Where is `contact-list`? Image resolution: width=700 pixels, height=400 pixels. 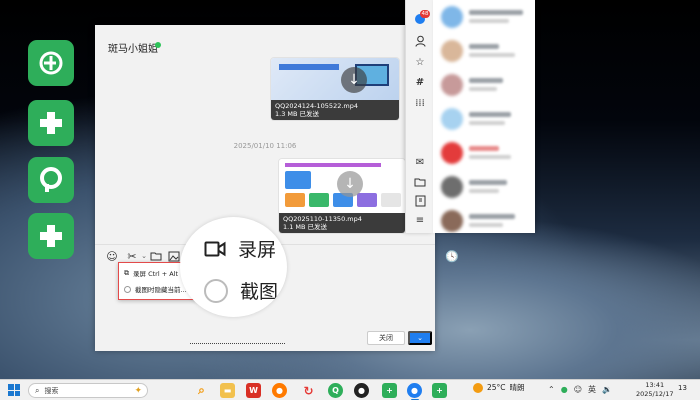
contact-list is located at coordinates (484, 116).